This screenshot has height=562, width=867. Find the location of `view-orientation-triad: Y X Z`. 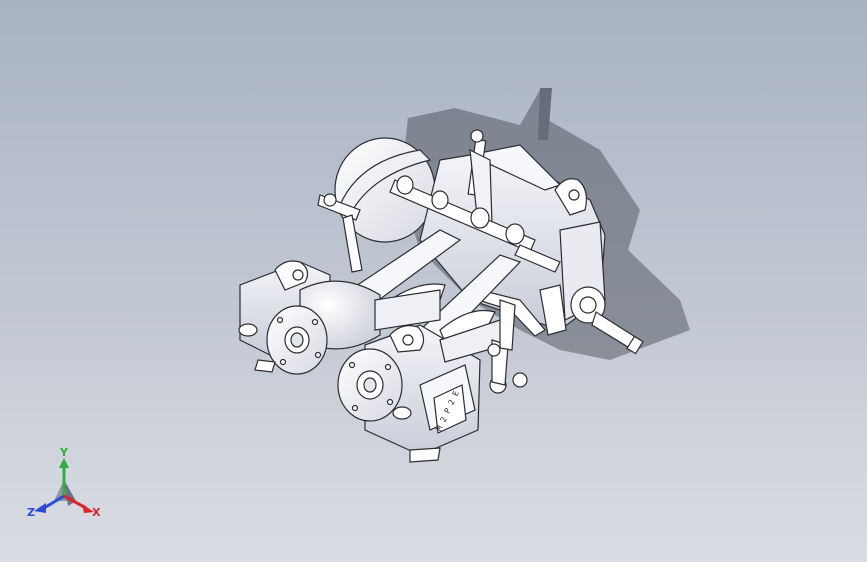

view-orientation-triad: Y X Z is located at coordinates (64, 486).